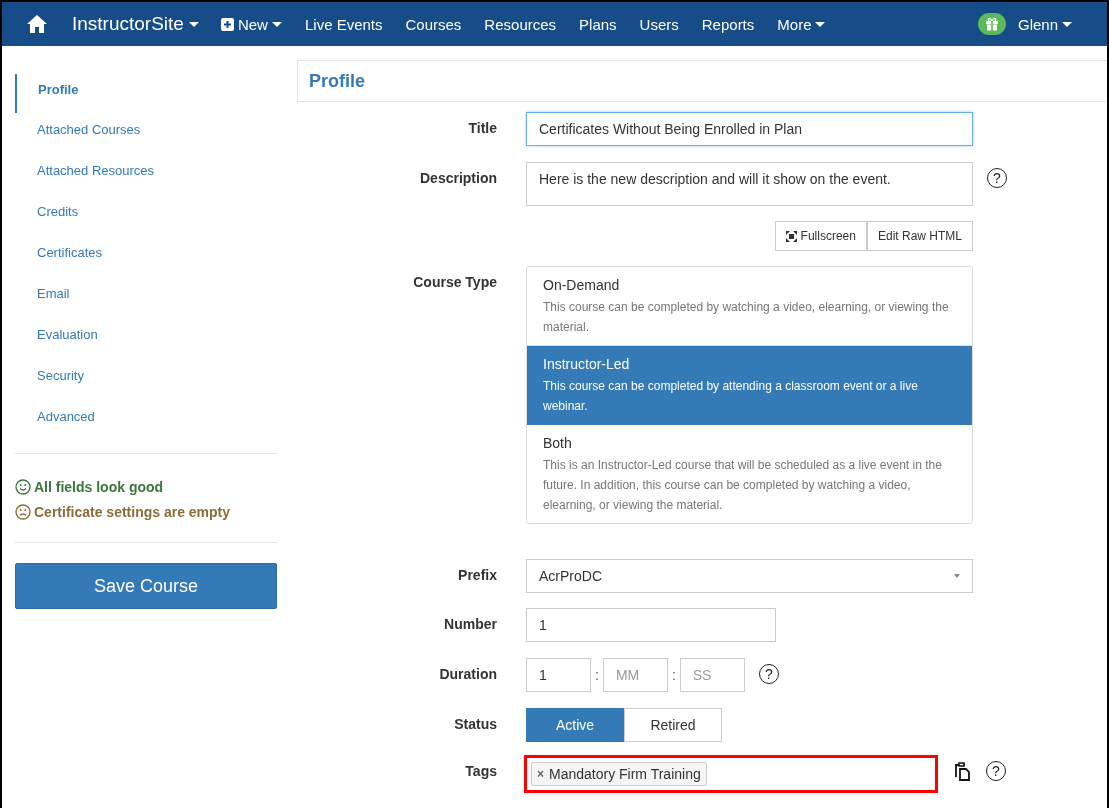  Describe the element at coordinates (477, 575) in the screenshot. I see `field-label: Prefix` at that location.